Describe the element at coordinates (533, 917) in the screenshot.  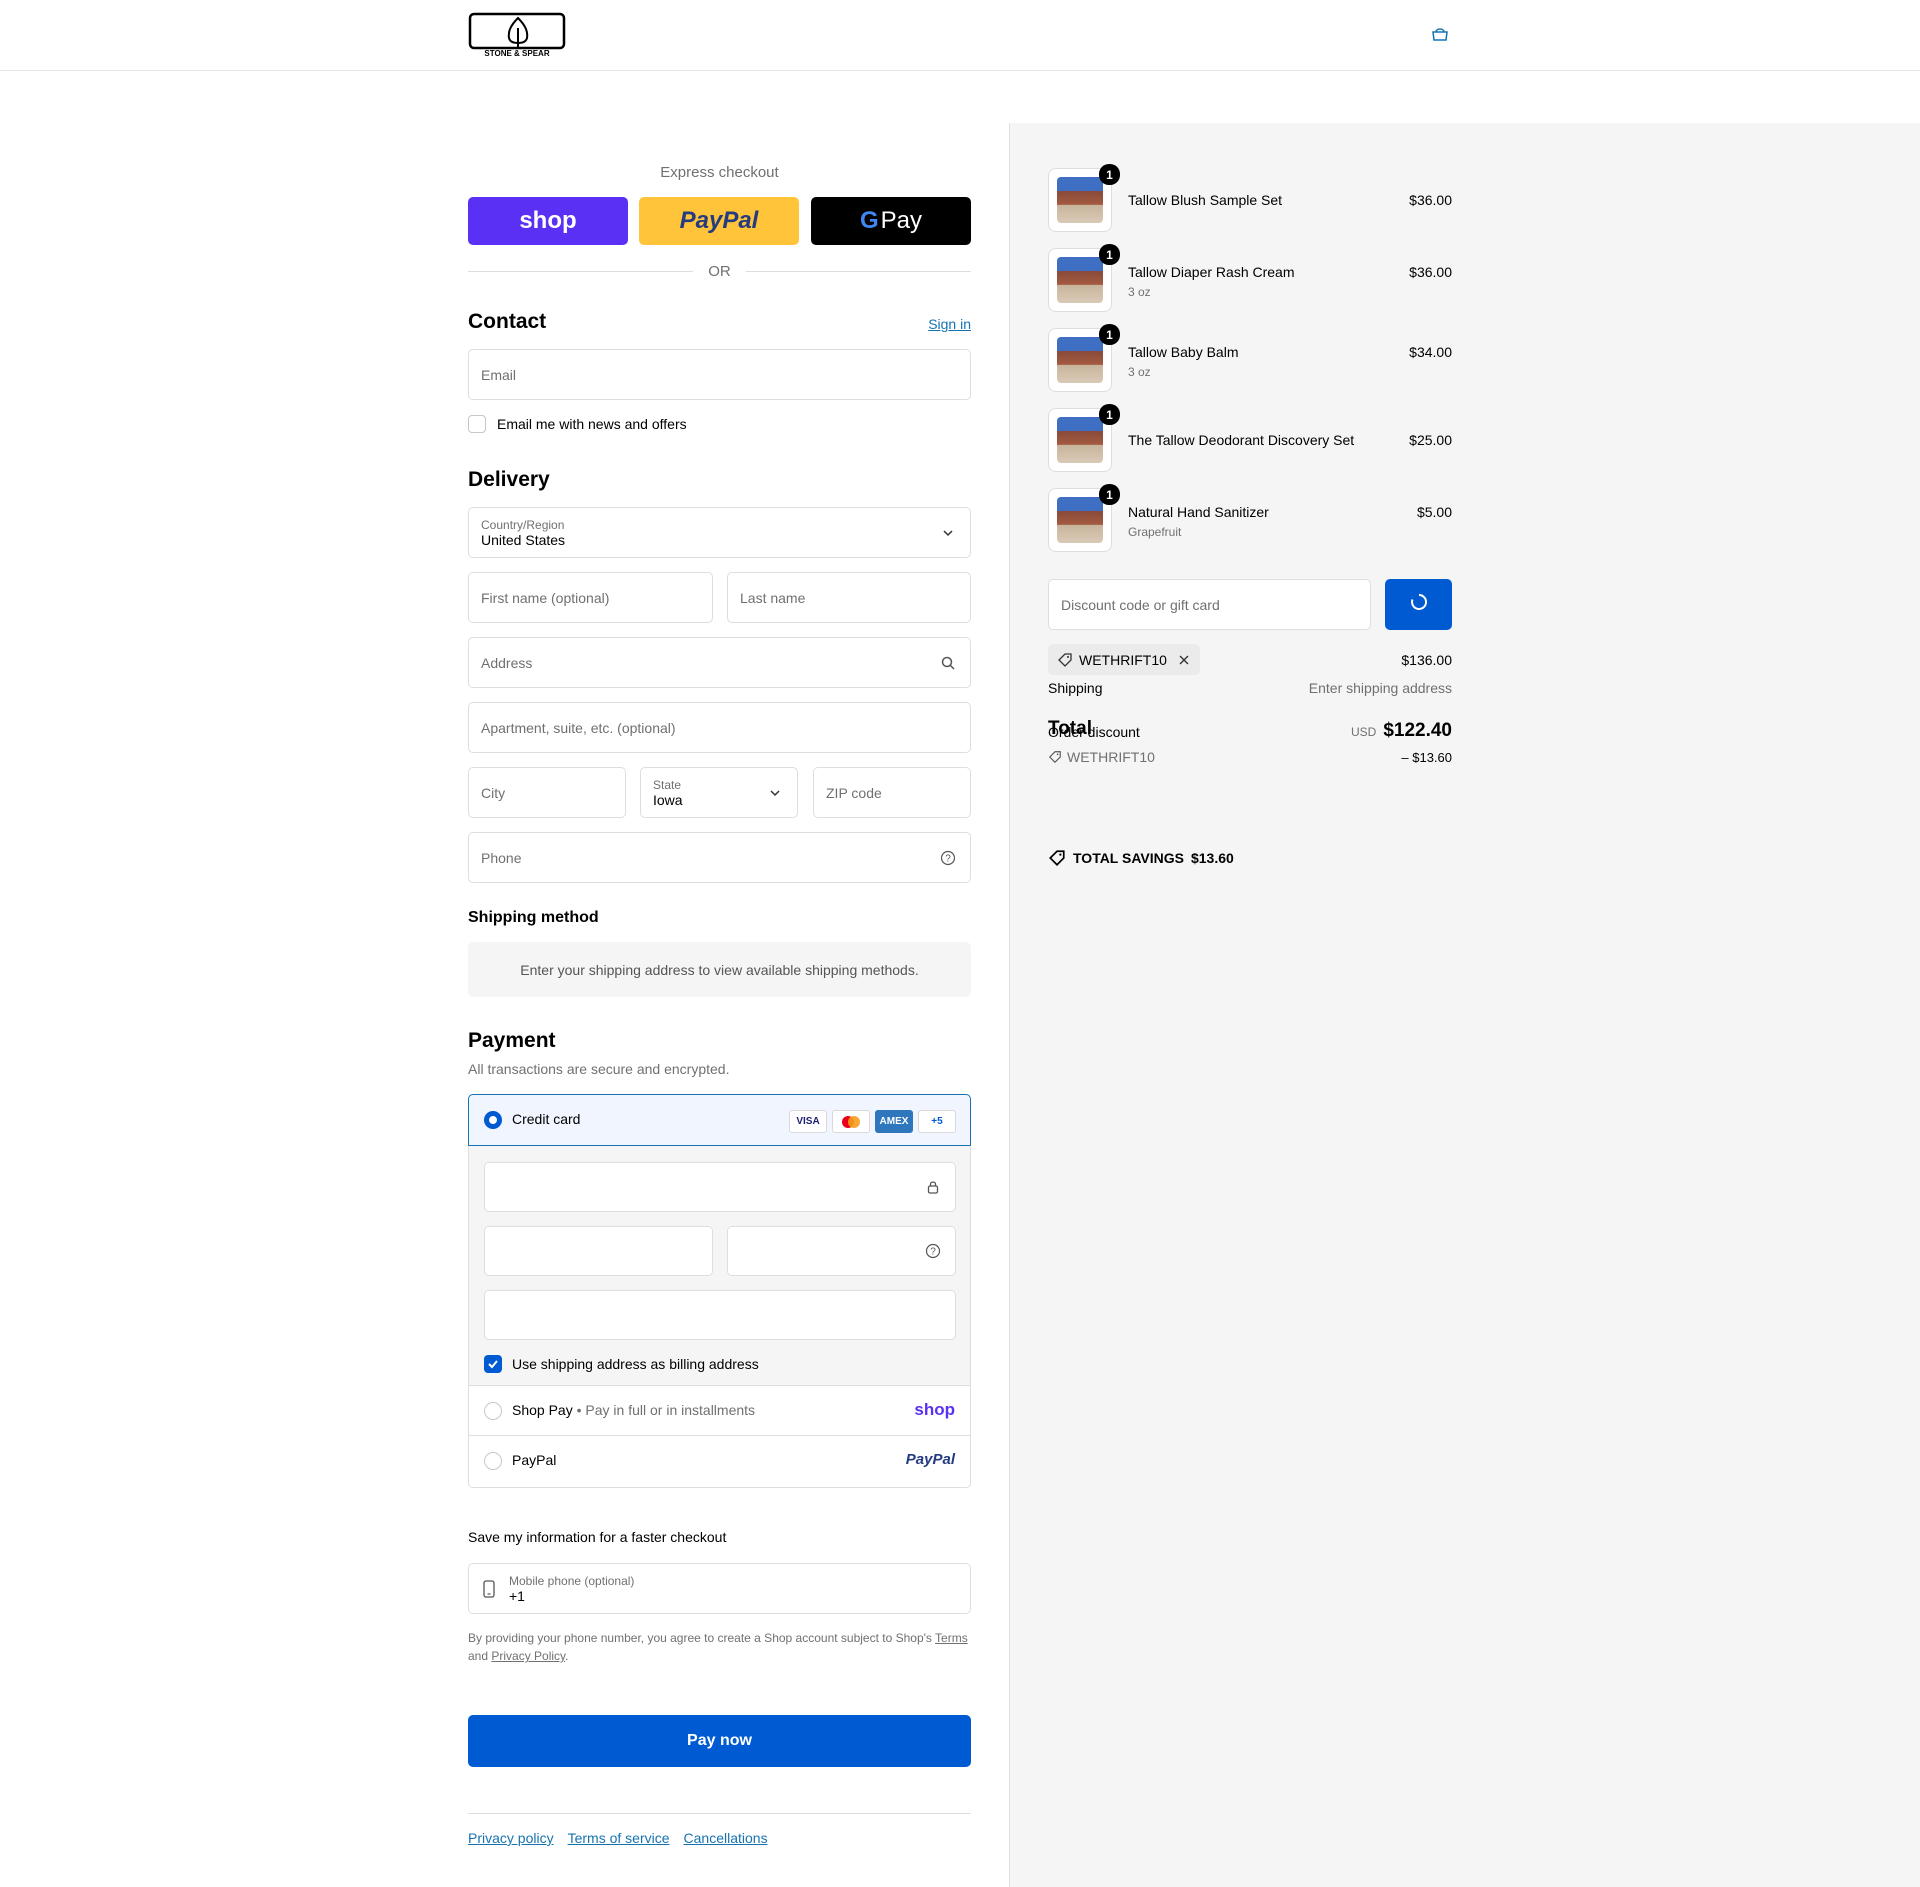
I see `shipping-method-title: Shipping method` at that location.